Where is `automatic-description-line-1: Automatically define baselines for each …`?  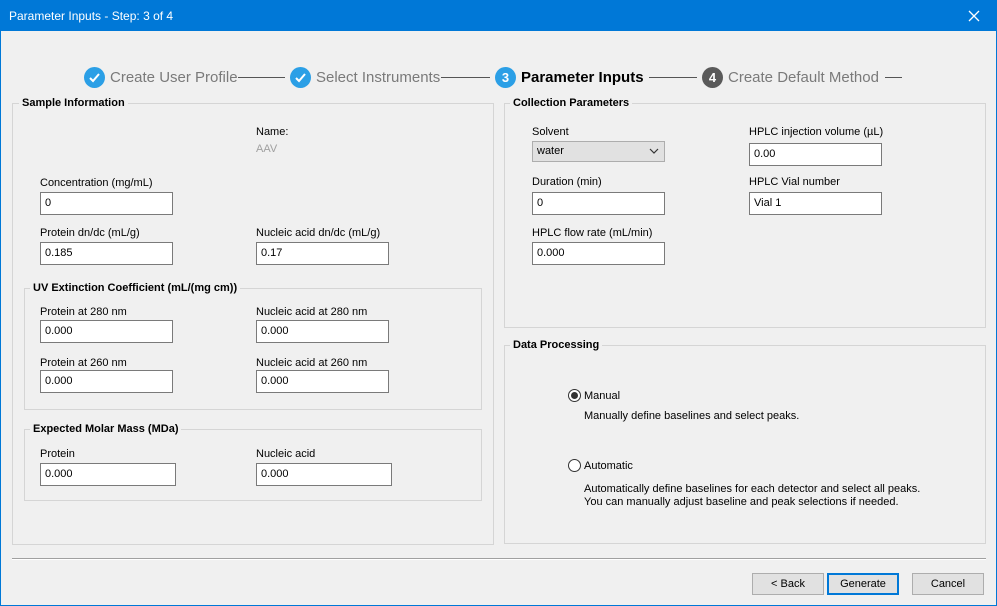
automatic-description-line-1: Automatically define baselines for each … is located at coordinates (752, 489).